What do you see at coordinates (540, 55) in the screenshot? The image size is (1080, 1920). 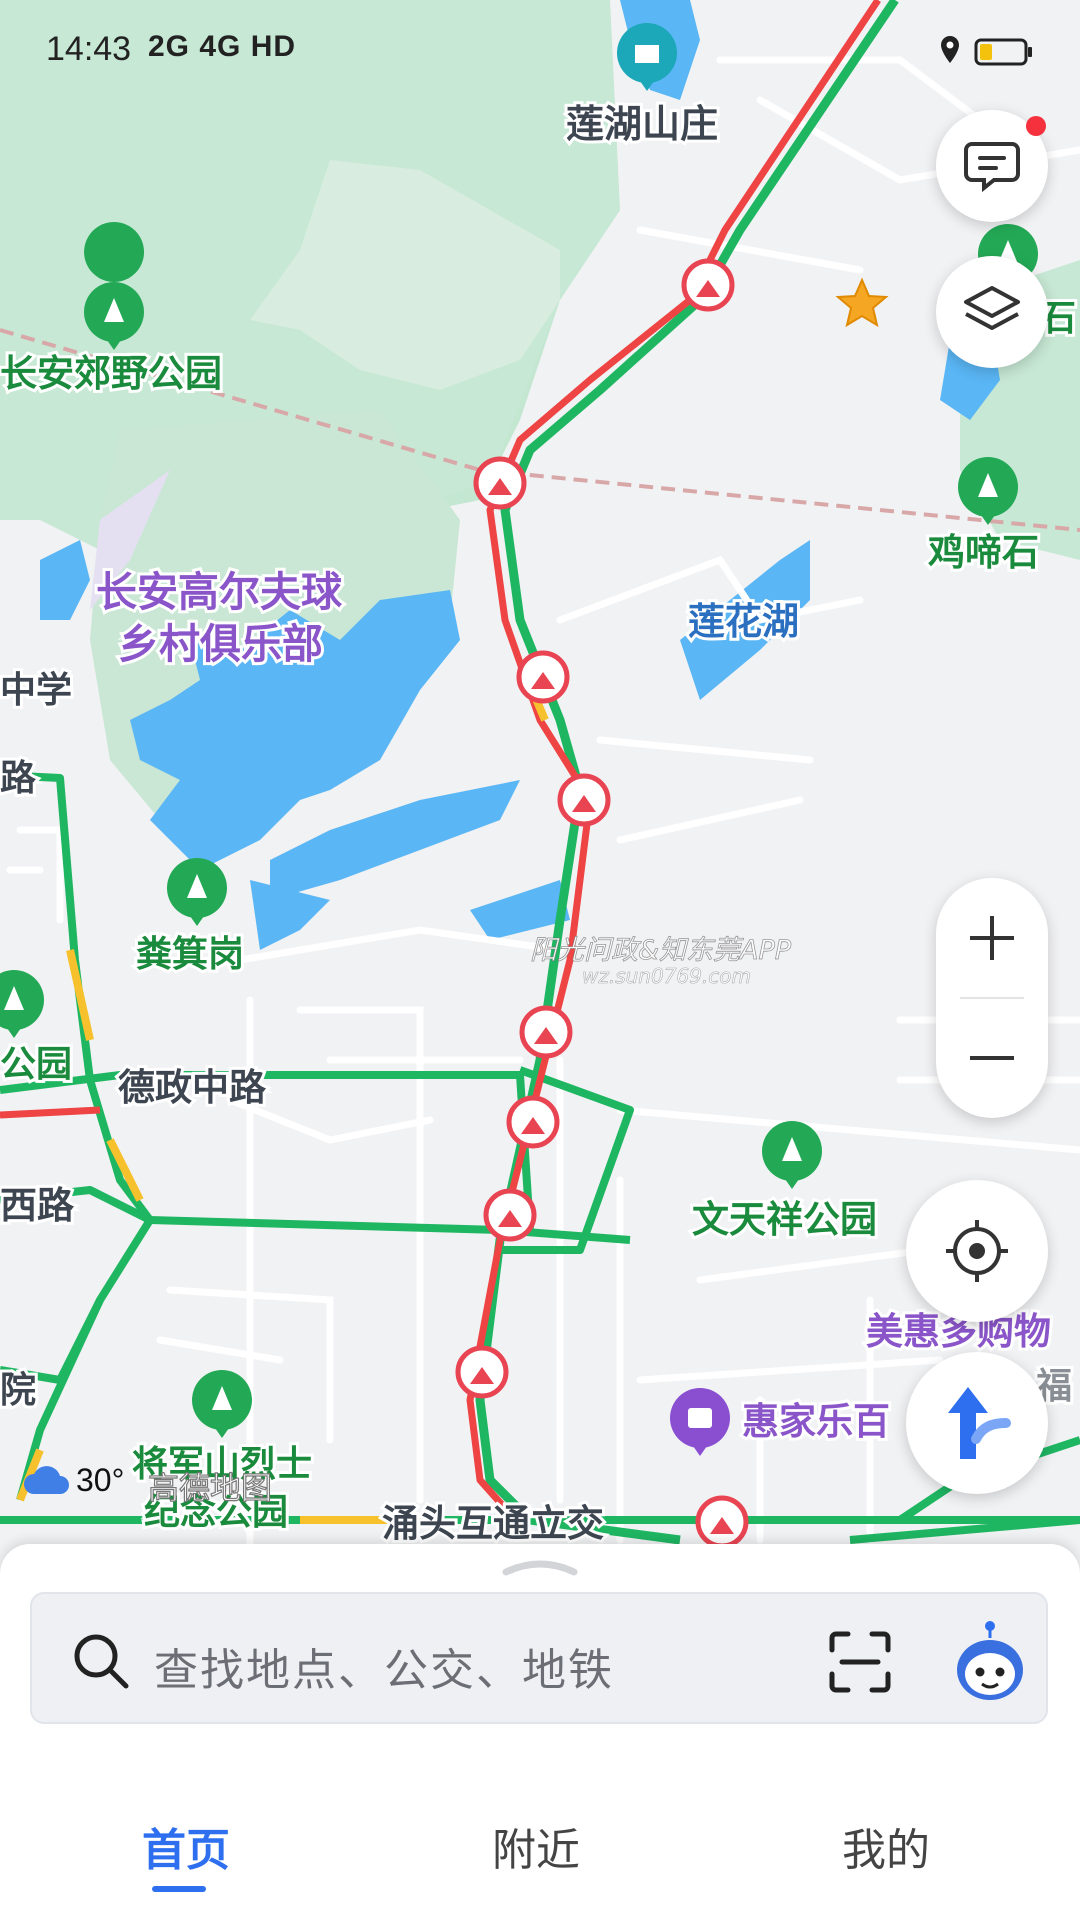 I see `status-bar: 14:43 2G 4G HD` at bounding box center [540, 55].